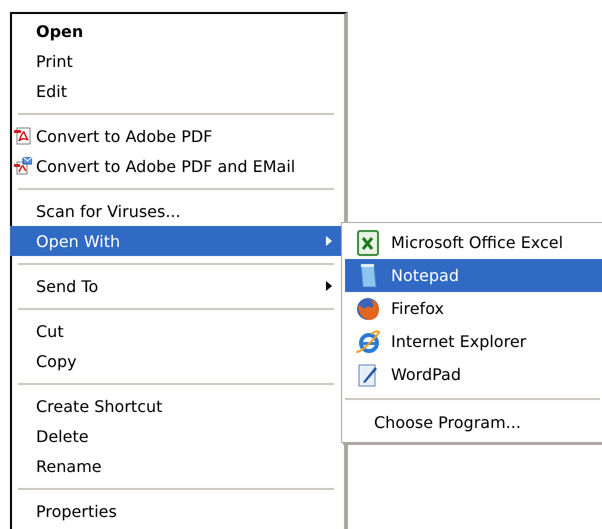  What do you see at coordinates (176, 286) in the screenshot?
I see `menu-item: Send To` at bounding box center [176, 286].